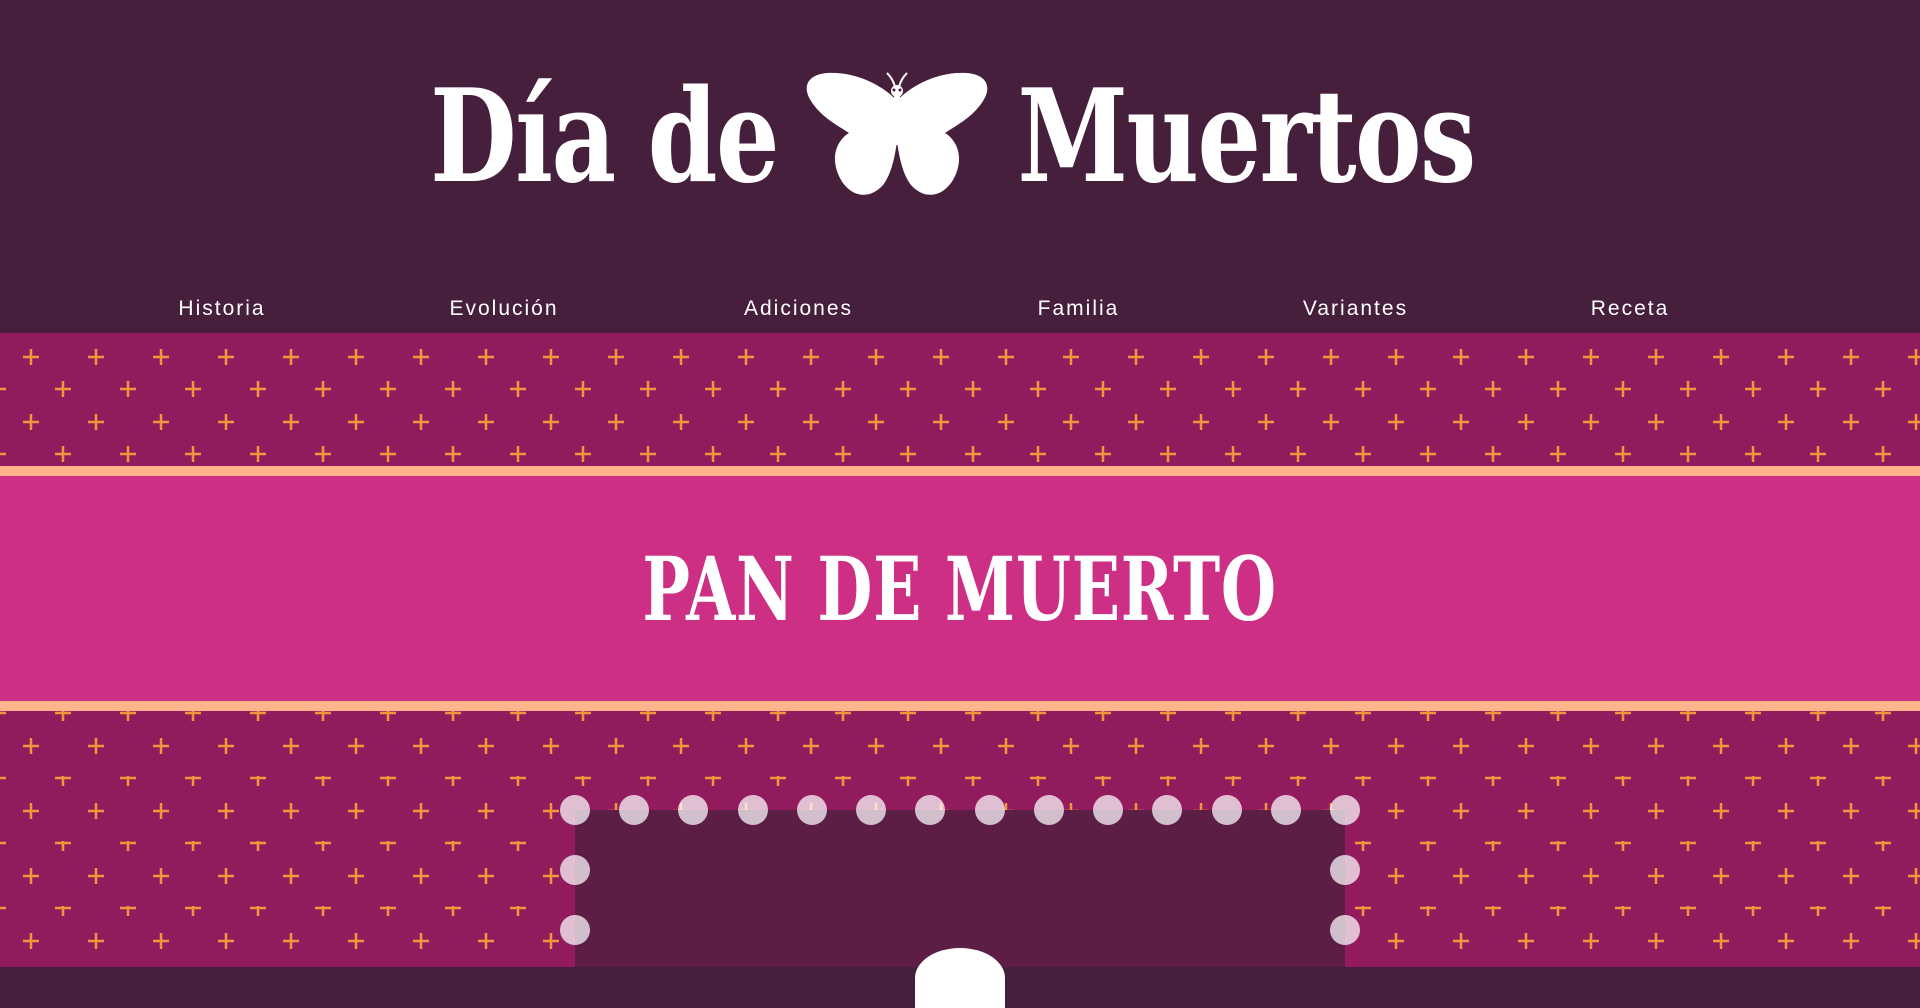  I want to click on nav-item-label: Adiciones, so click(798, 308).